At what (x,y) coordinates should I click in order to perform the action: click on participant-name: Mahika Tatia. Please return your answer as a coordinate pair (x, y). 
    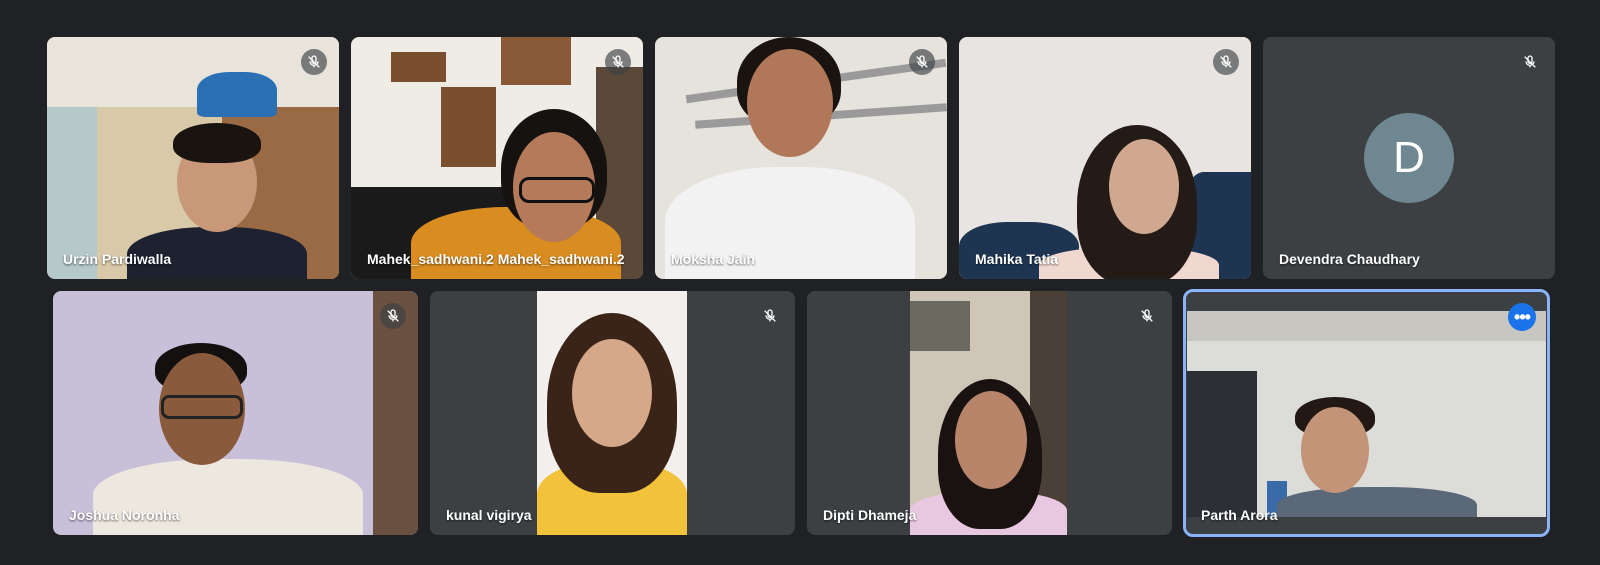
    Looking at the image, I should click on (1016, 259).